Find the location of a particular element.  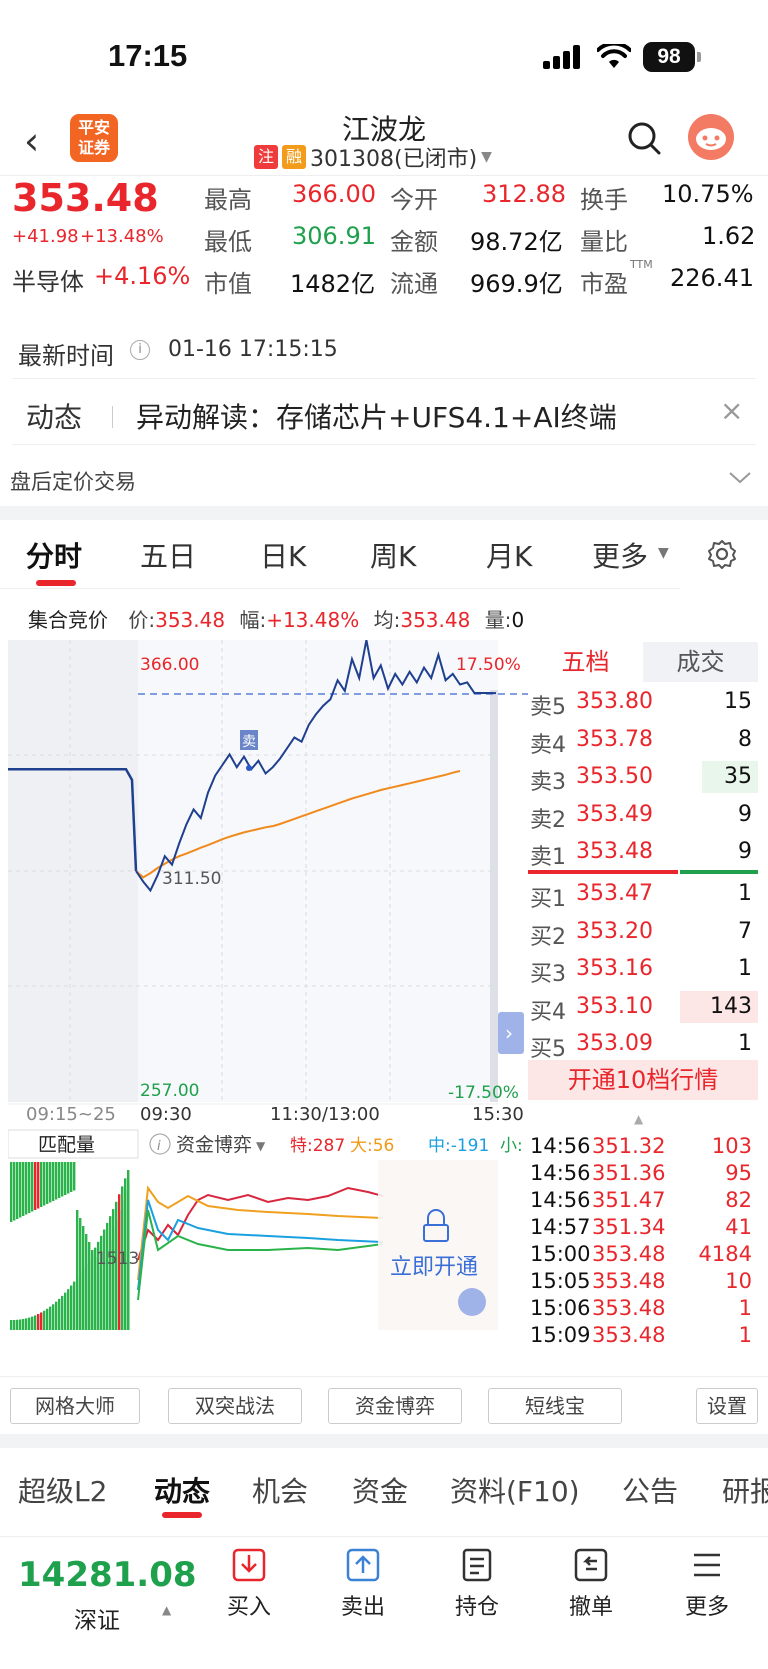

auction-bar: 集合竞价 价:353.48 幅:+13.48% 均:353.48 量:0 is located at coordinates (276, 618).